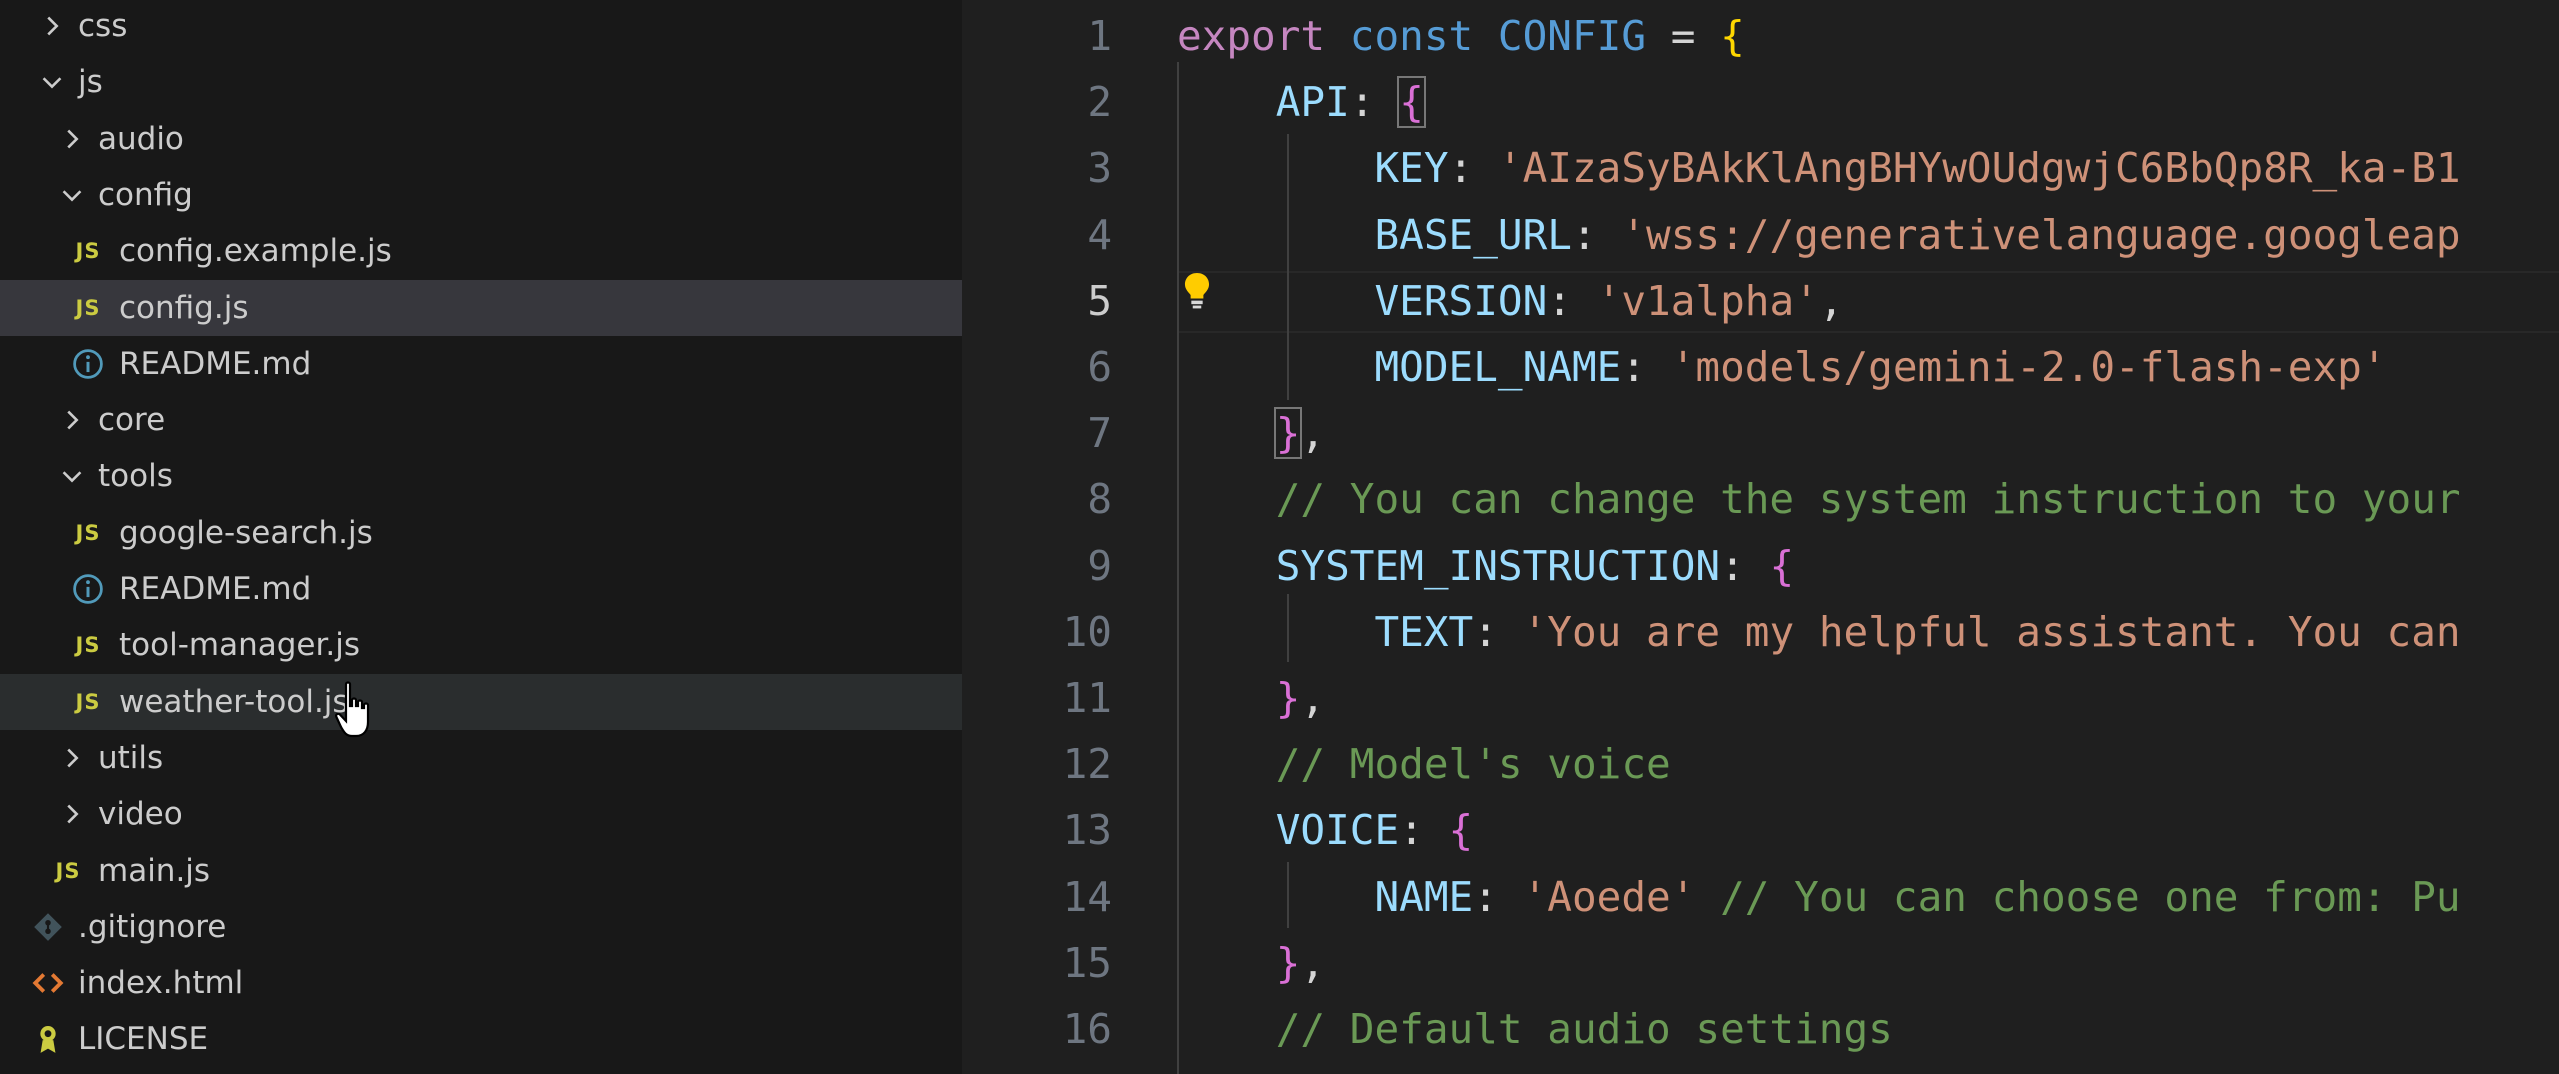 This screenshot has width=2559, height=1074. What do you see at coordinates (481, 476) in the screenshot?
I see `folder-tools: tools` at bounding box center [481, 476].